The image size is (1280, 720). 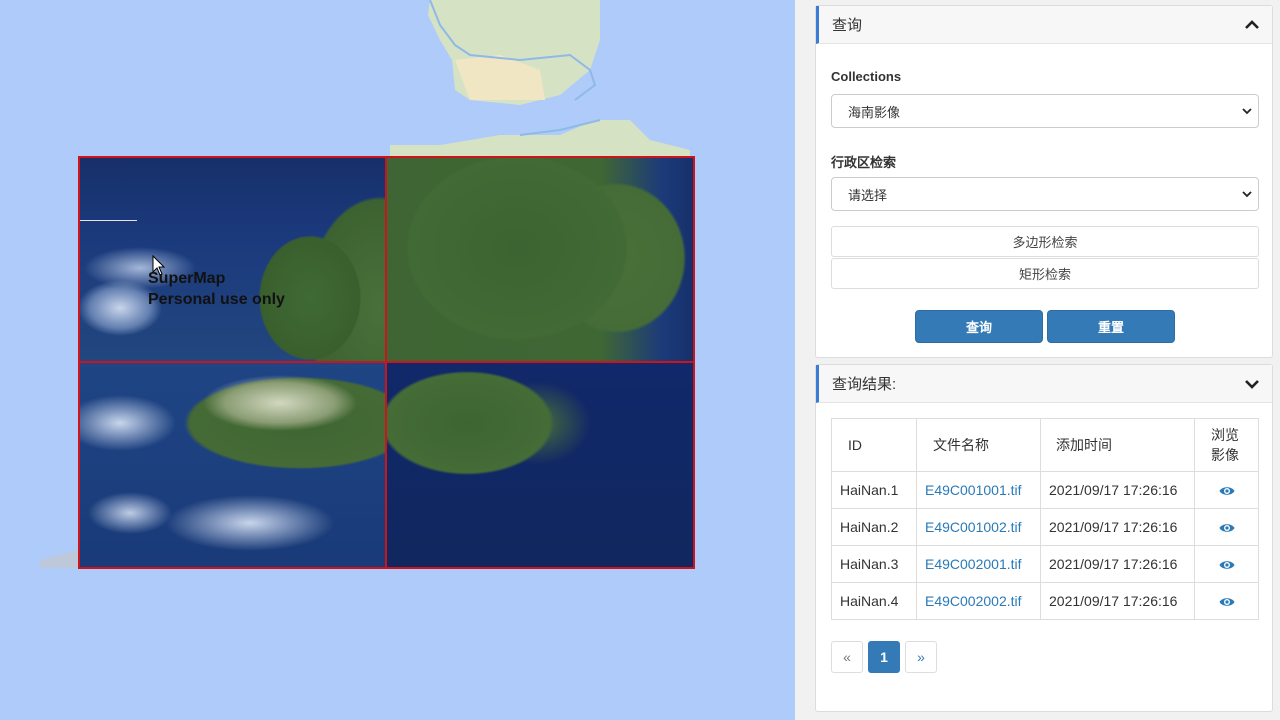 What do you see at coordinates (978, 445) in the screenshot?
I see `col-header-filename: 文件名称` at bounding box center [978, 445].